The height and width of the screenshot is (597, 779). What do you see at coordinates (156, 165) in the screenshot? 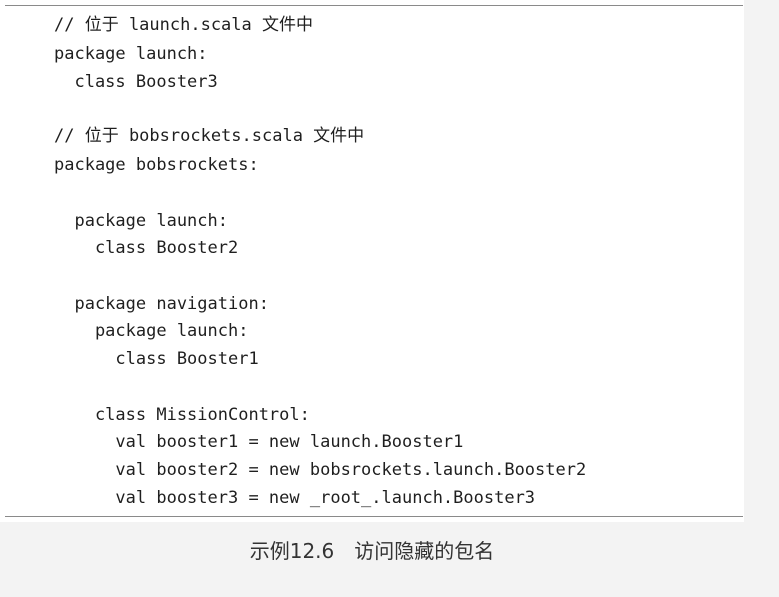
I see `code-line: package bobsrockets:` at bounding box center [156, 165].